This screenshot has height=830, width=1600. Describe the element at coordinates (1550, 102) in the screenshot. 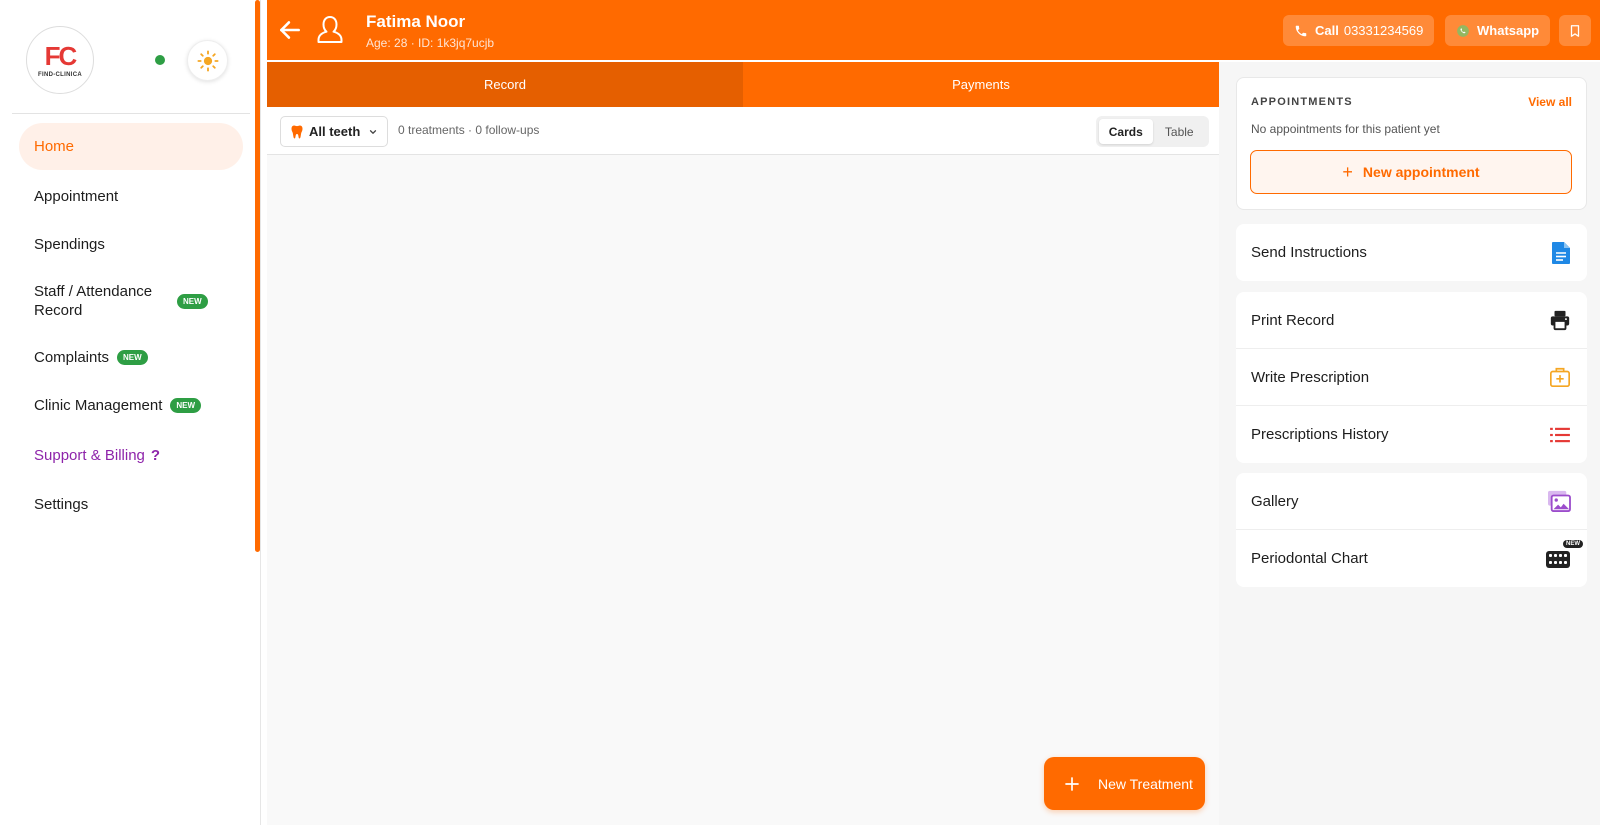

I see `view-all-link: View all` at that location.